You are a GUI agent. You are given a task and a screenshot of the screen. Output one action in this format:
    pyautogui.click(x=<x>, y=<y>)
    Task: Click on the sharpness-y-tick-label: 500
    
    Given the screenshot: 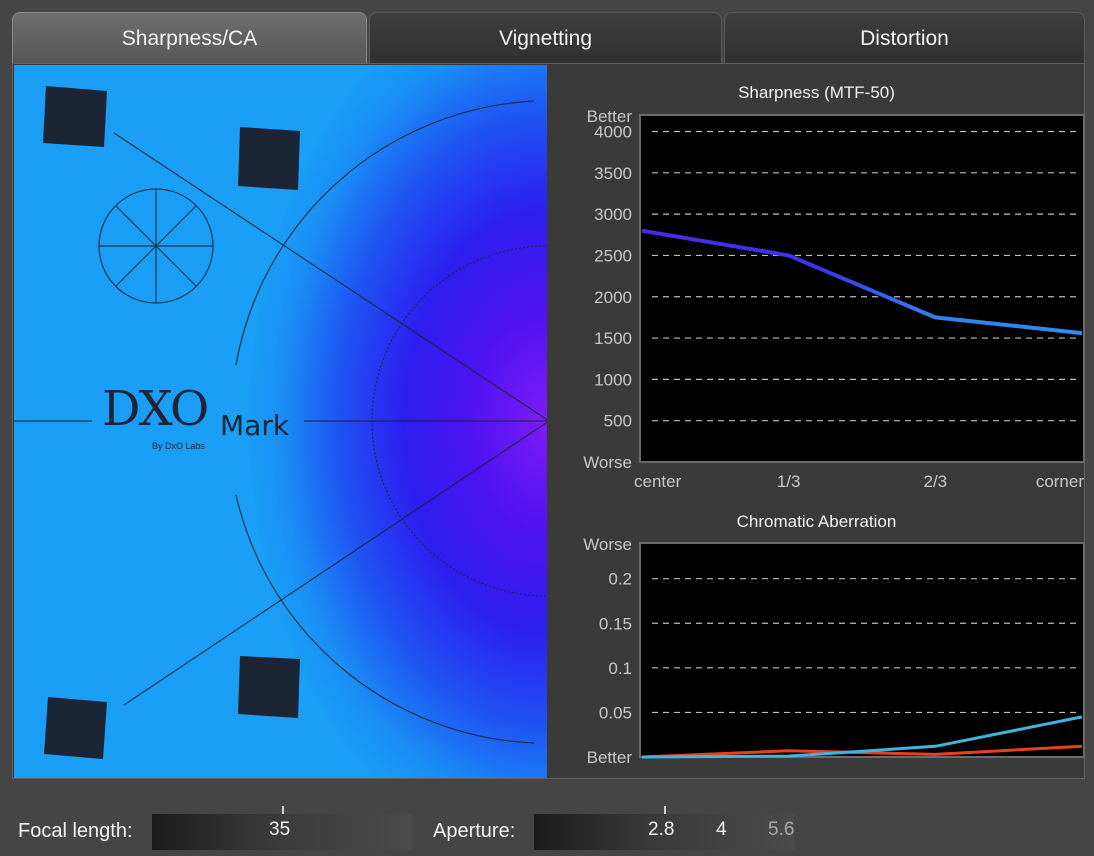 What is the action you would take?
    pyautogui.click(x=618, y=421)
    